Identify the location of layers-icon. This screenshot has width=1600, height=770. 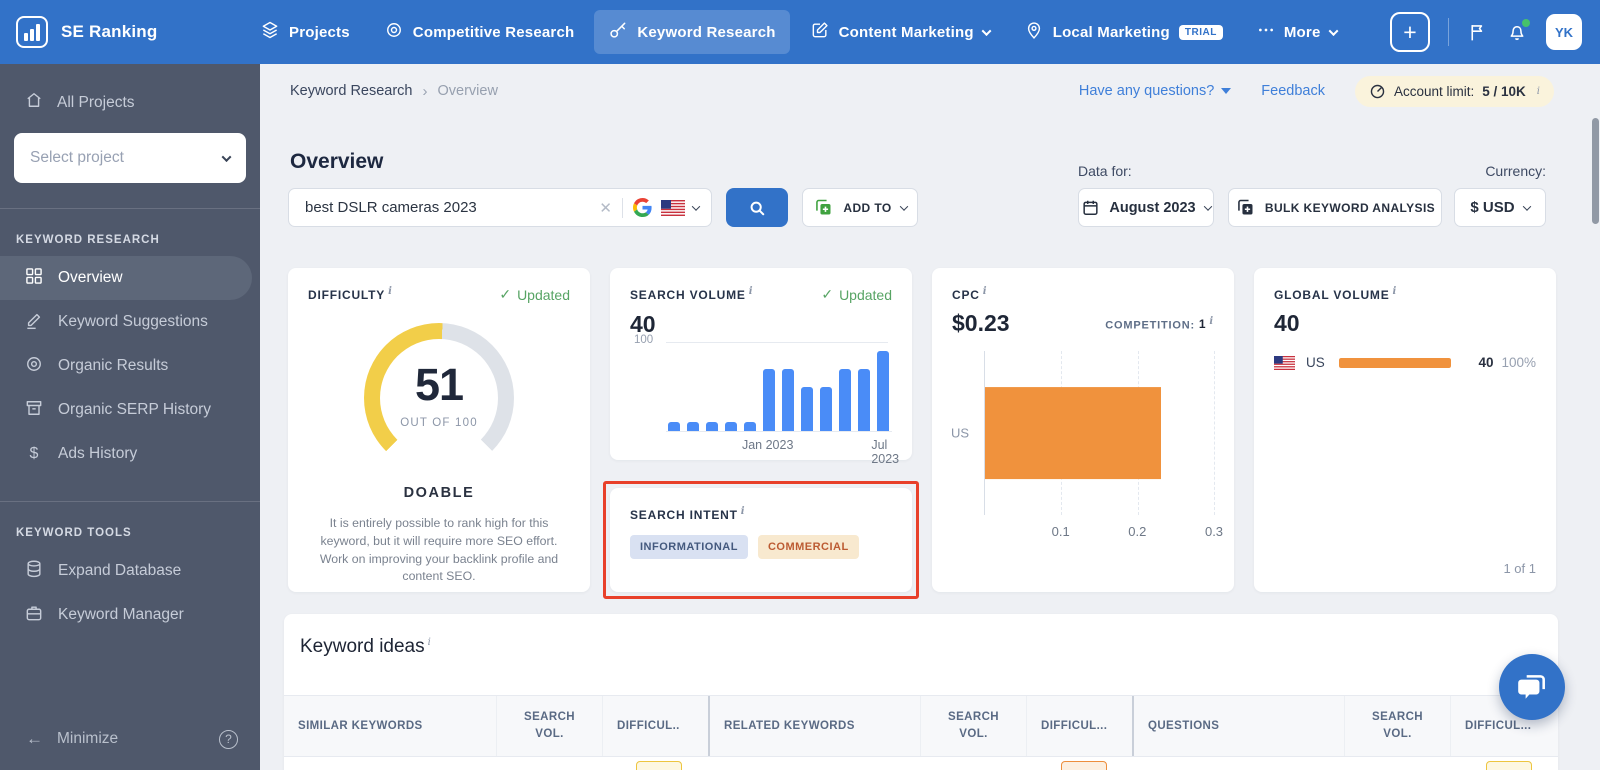
(270, 32).